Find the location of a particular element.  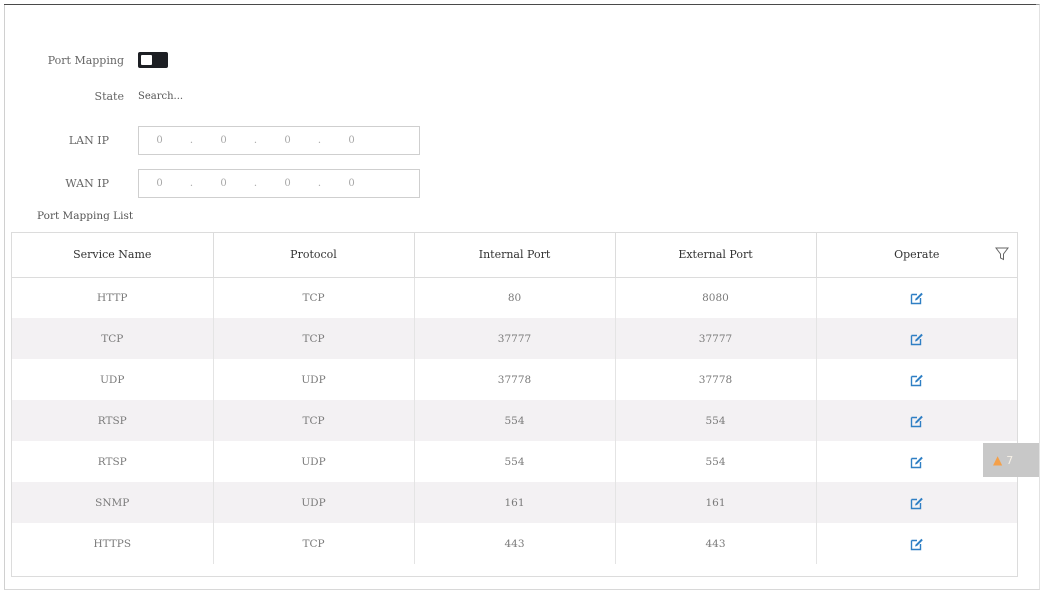

cell-internal-port: 37778 is located at coordinates (515, 379).